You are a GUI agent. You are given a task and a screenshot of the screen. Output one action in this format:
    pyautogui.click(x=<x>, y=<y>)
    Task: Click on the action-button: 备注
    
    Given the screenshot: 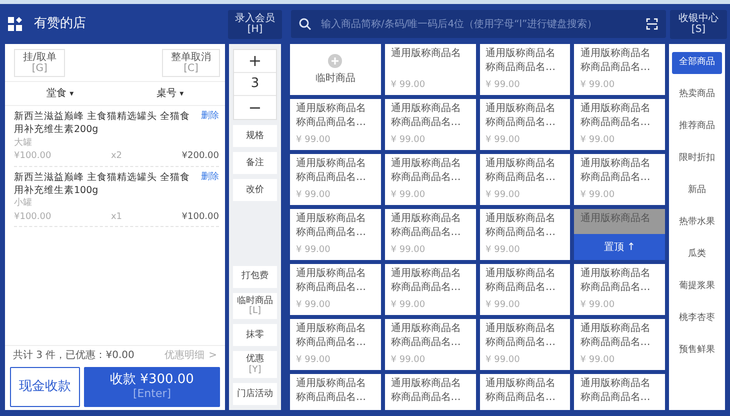 What is the action you would take?
    pyautogui.click(x=255, y=163)
    